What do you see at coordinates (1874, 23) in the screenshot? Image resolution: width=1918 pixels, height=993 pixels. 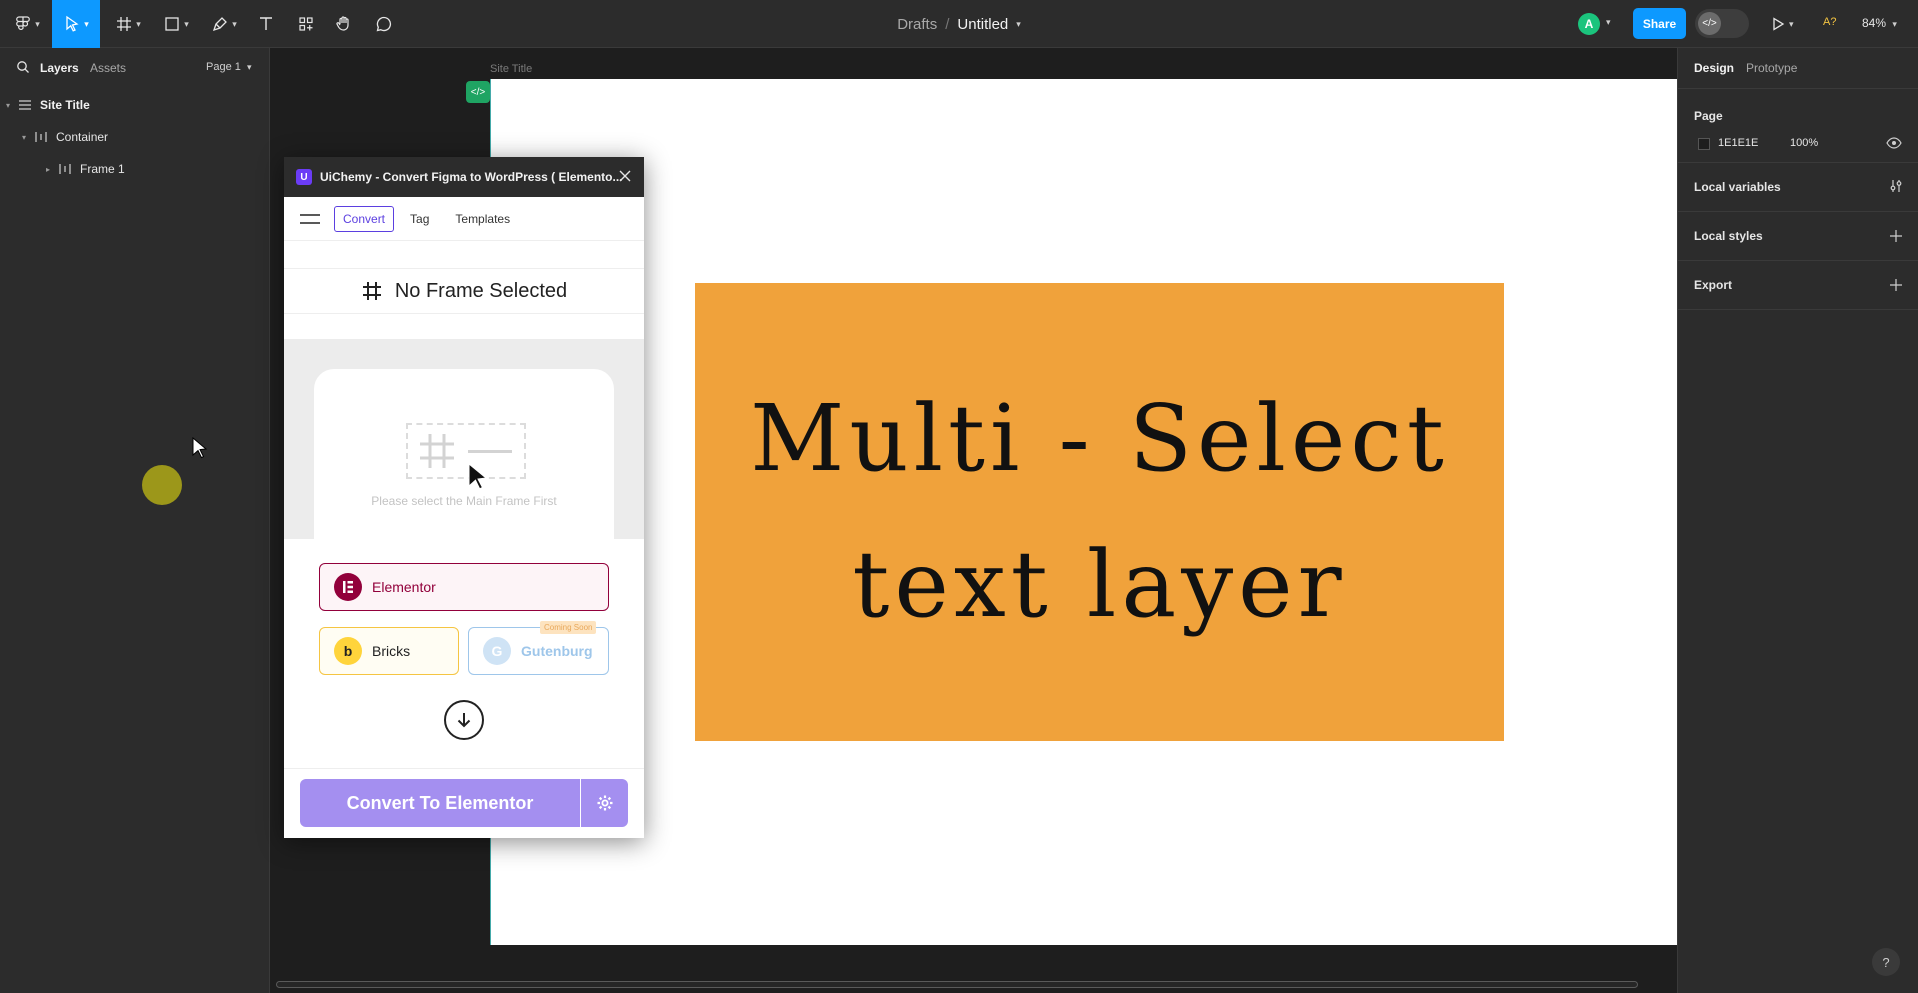 I see `zoom-value: 84%` at bounding box center [1874, 23].